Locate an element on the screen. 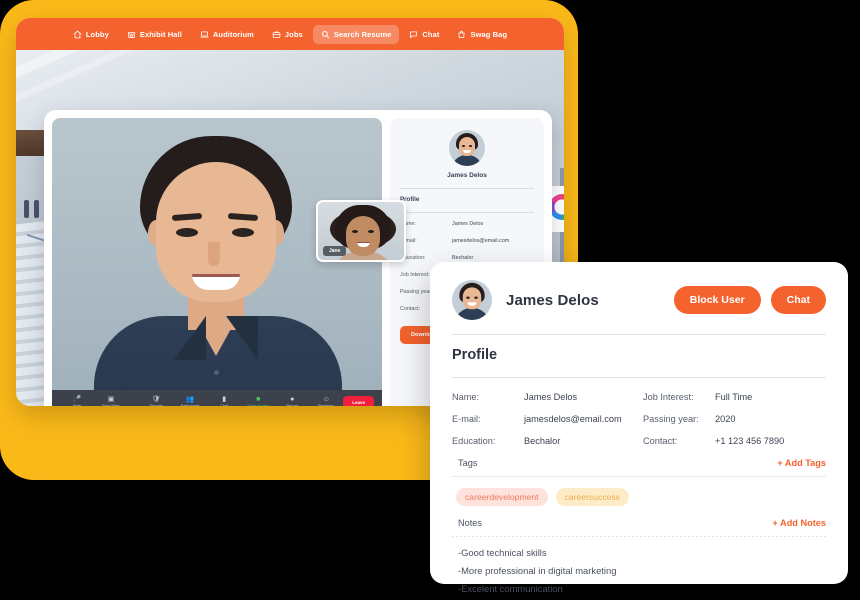  chat-icon is located at coordinates (413, 34).